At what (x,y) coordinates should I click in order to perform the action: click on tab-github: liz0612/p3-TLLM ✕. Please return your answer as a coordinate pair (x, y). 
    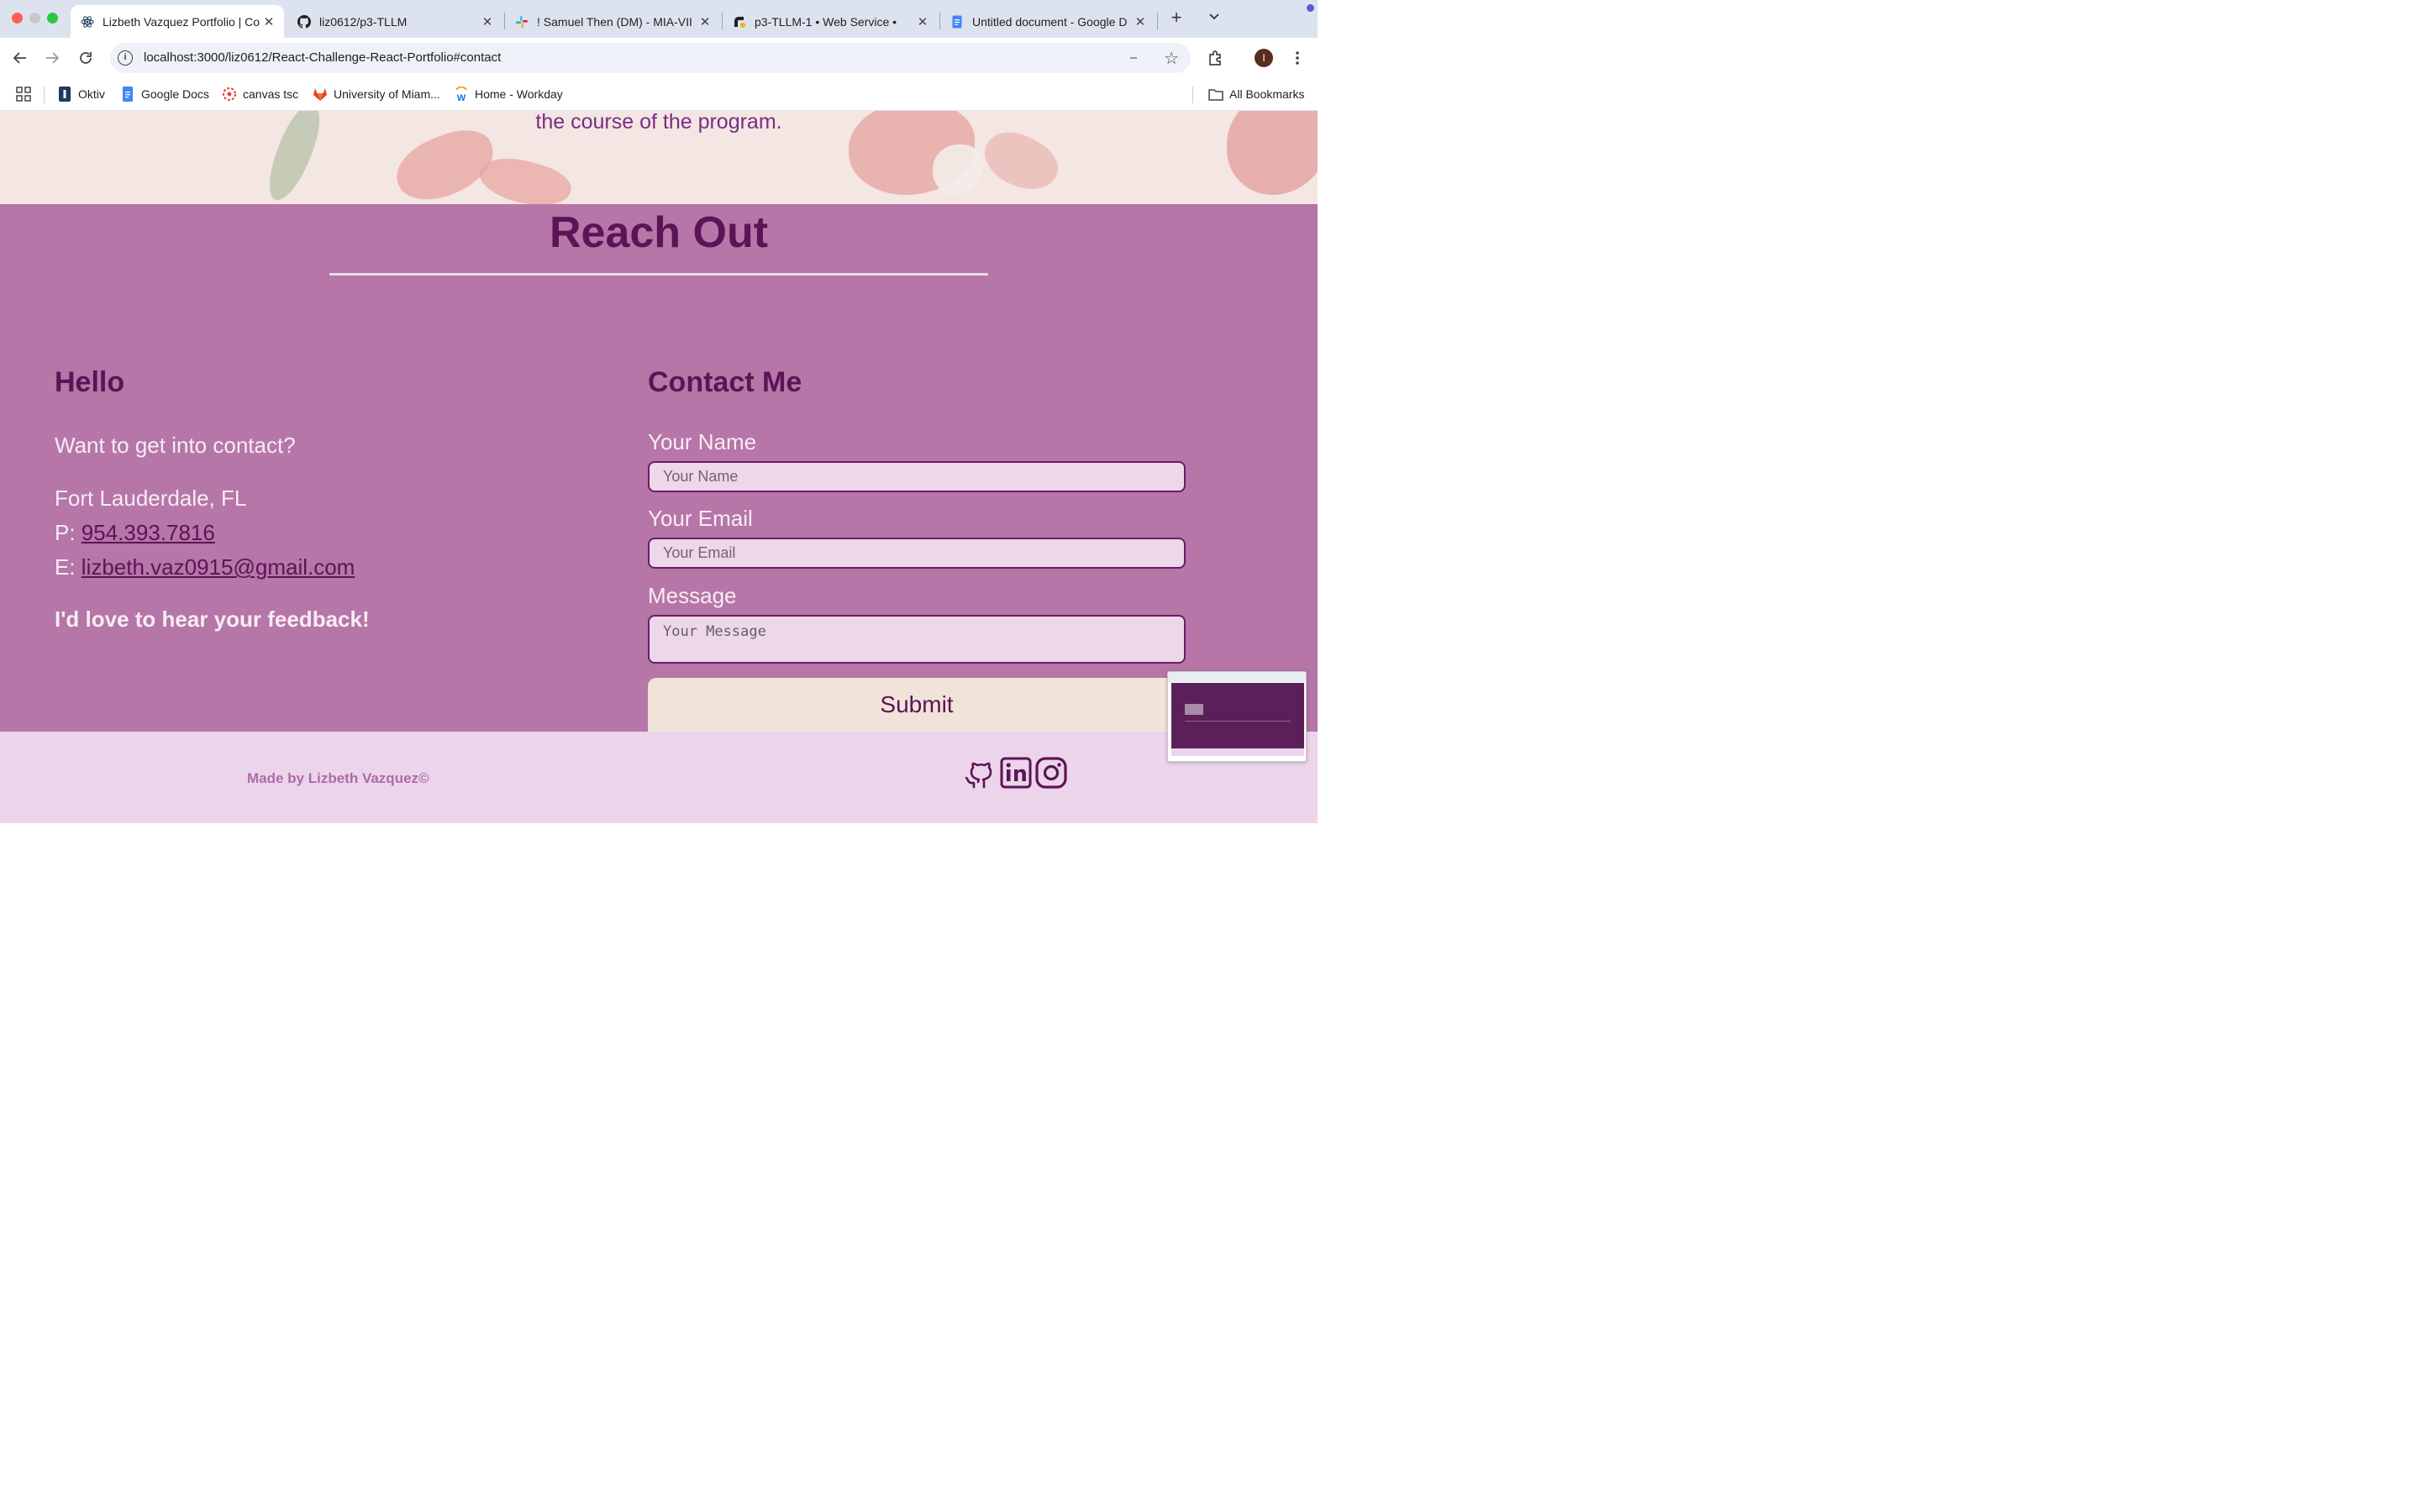
    Looking at the image, I should click on (394, 21).